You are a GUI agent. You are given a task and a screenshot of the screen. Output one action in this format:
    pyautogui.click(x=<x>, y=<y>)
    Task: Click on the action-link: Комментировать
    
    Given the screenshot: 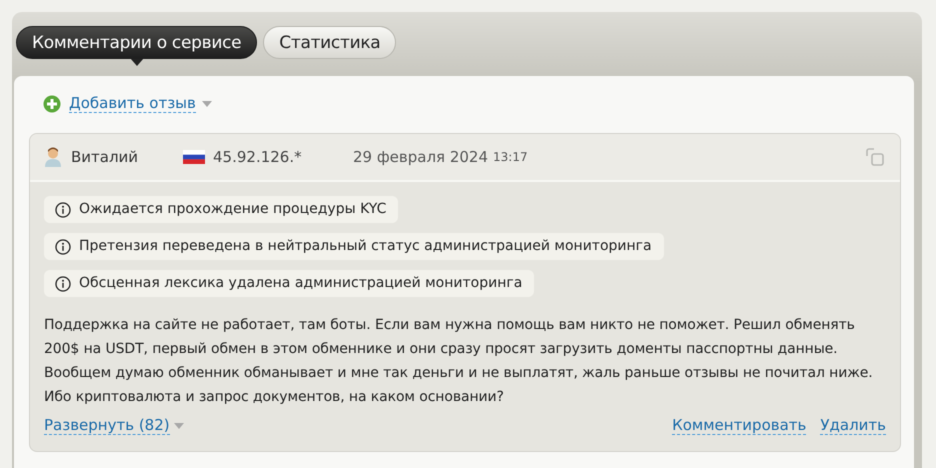 What is the action you would take?
    pyautogui.click(x=739, y=426)
    